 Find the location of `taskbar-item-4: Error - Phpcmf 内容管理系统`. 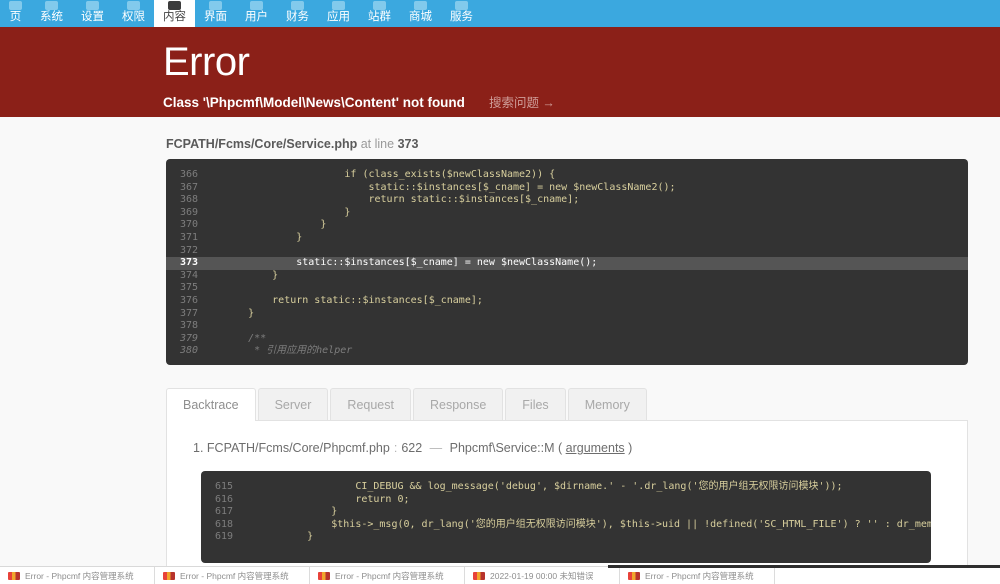

taskbar-item-4: Error - Phpcmf 内容管理系统 is located at coordinates (697, 575).